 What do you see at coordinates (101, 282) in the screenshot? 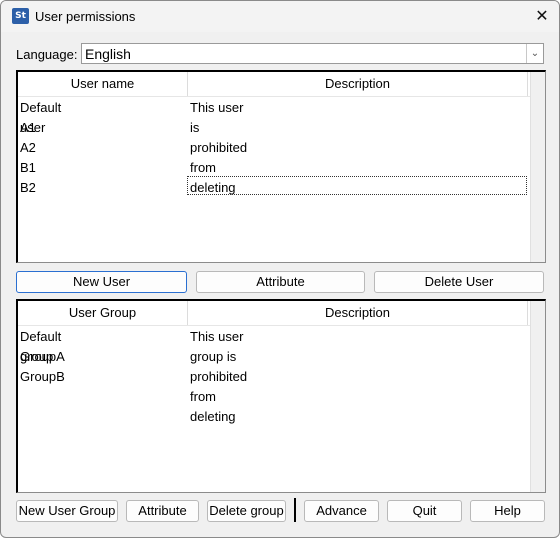
I see `new-user-button: New User` at bounding box center [101, 282].